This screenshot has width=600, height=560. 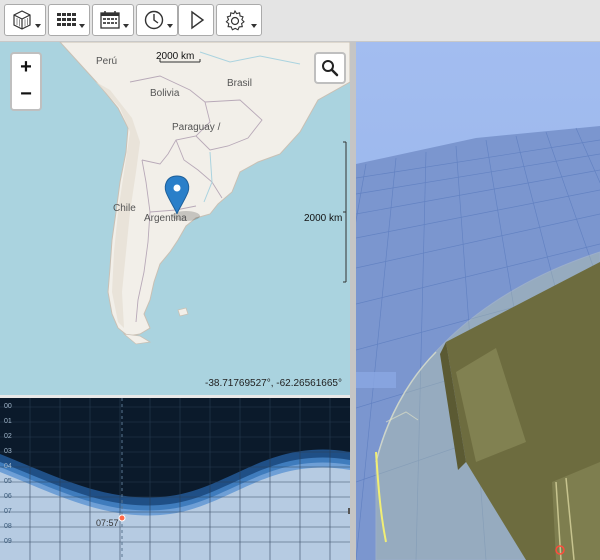 I want to click on hour-label: 03, so click(x=8, y=451).